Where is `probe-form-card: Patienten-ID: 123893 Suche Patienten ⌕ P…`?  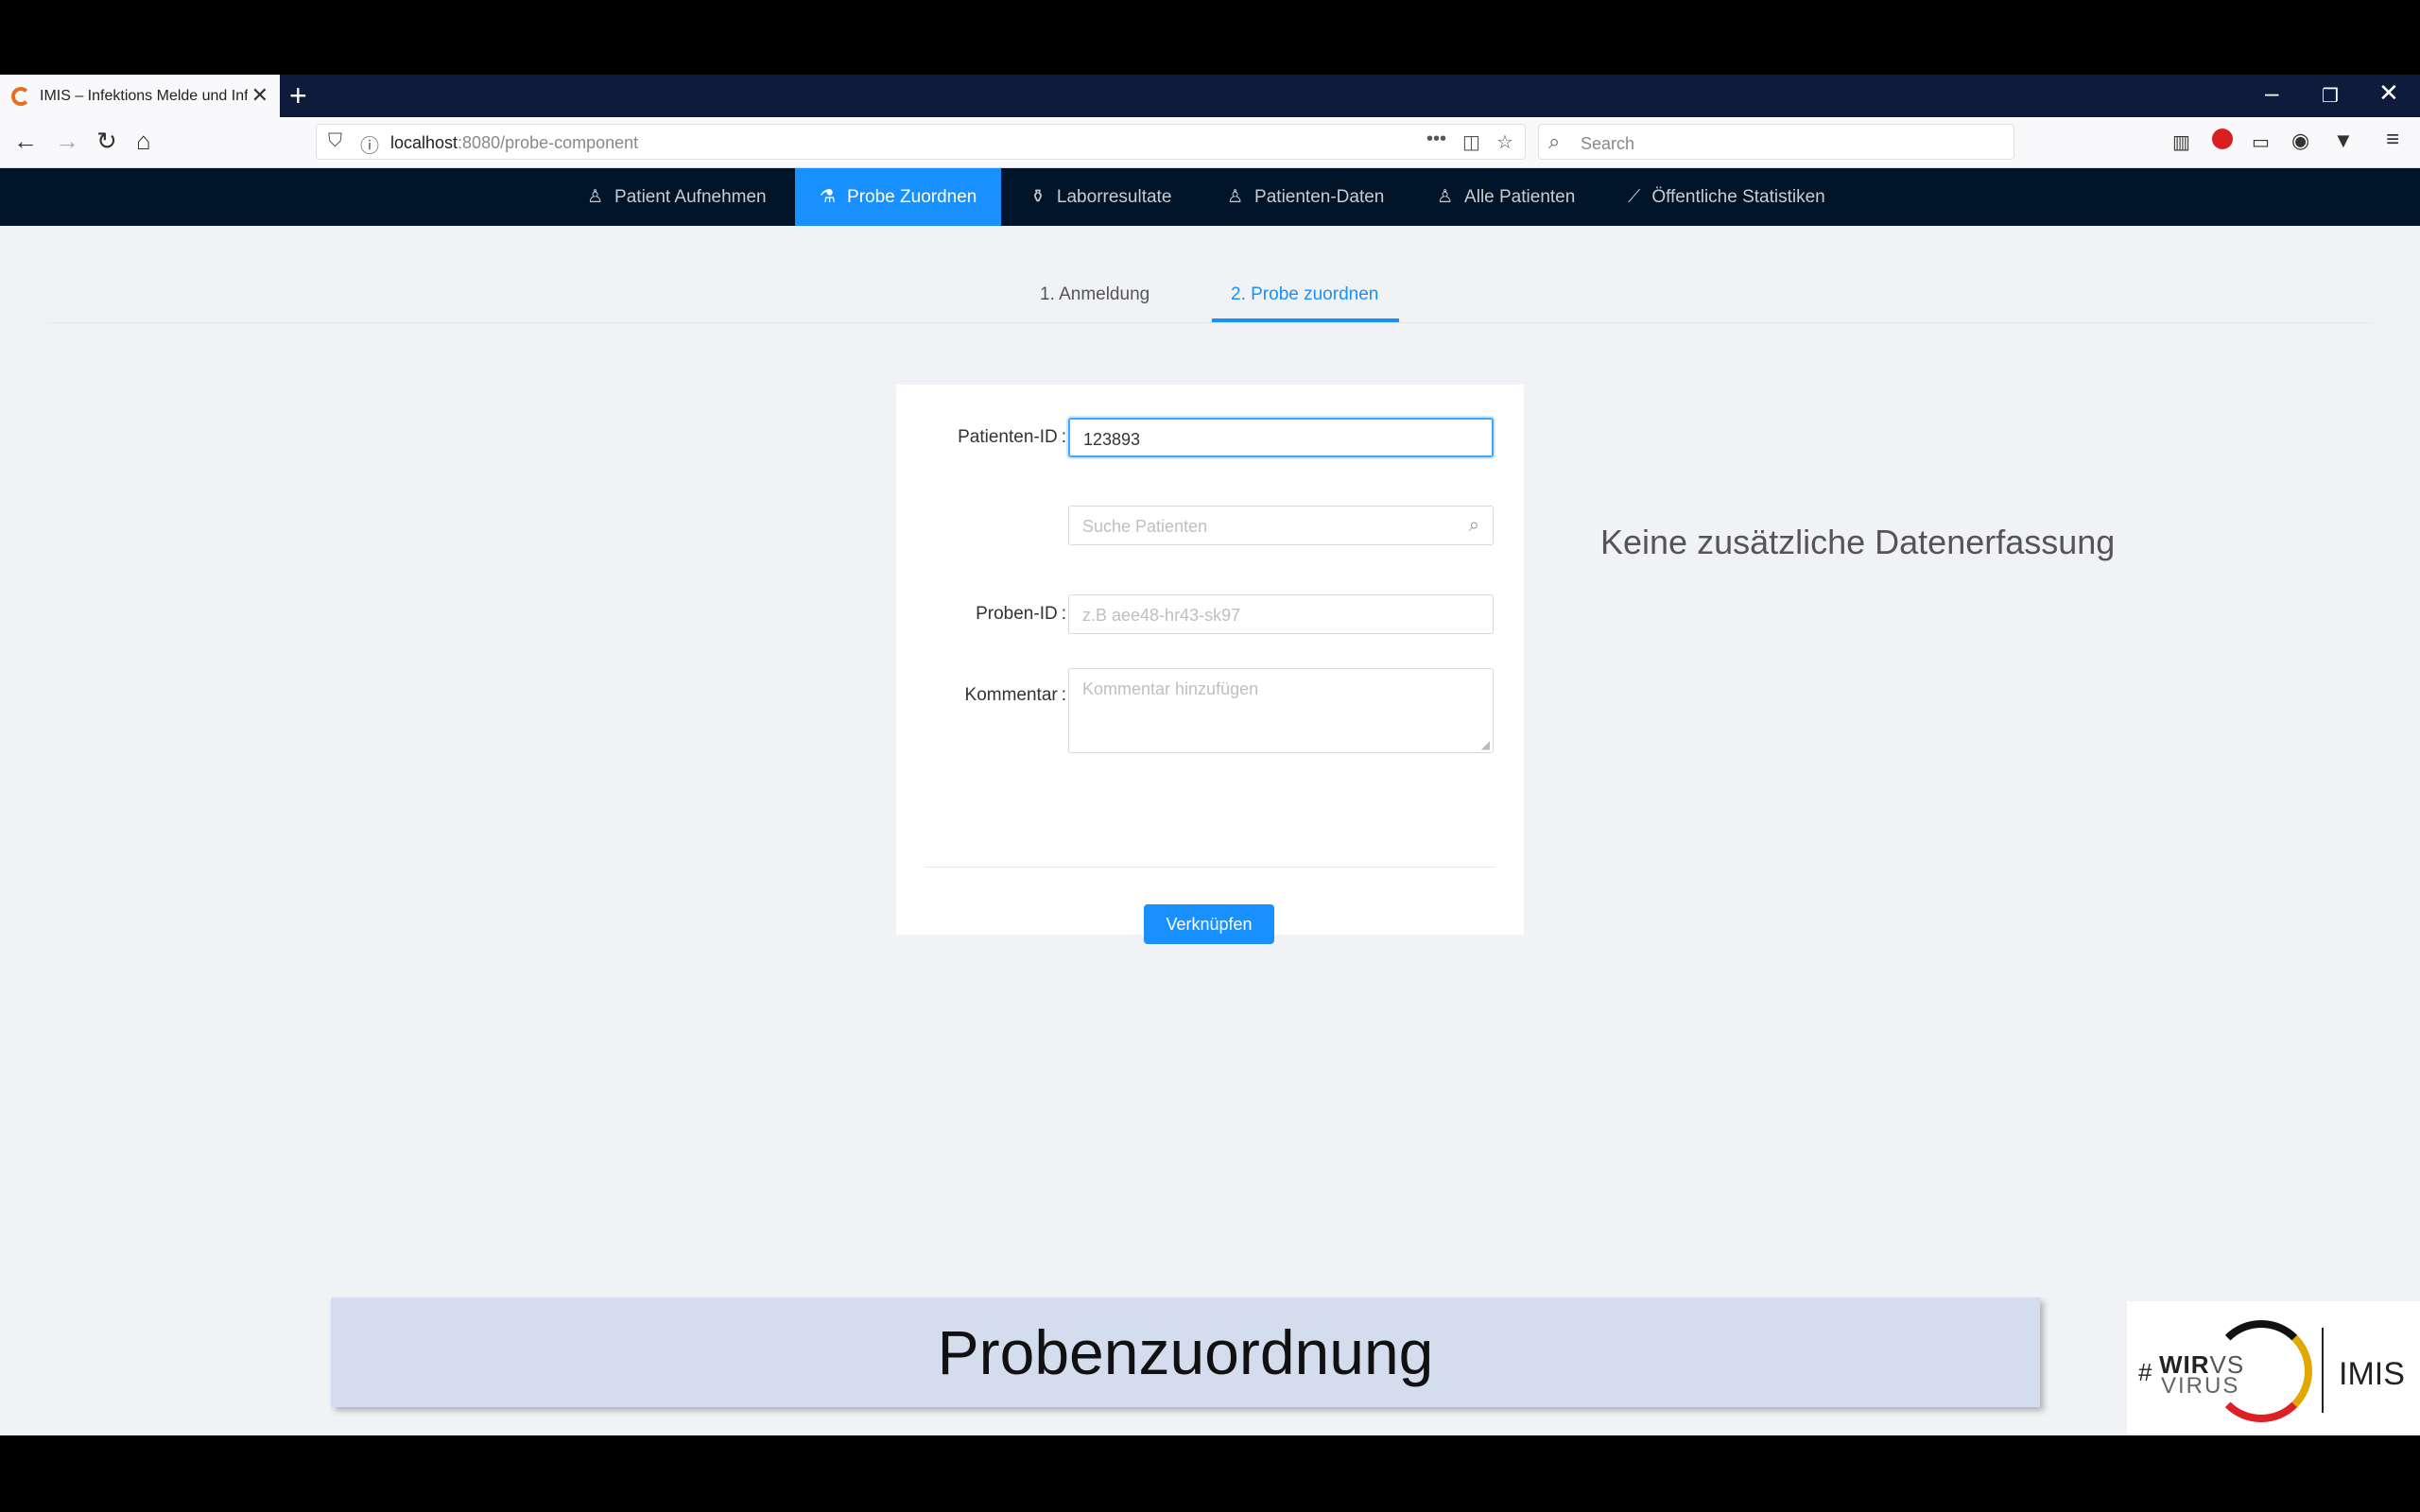
probe-form-card: Patienten-ID: 123893 Suche Patienten ⌕ P… is located at coordinates (1210, 664).